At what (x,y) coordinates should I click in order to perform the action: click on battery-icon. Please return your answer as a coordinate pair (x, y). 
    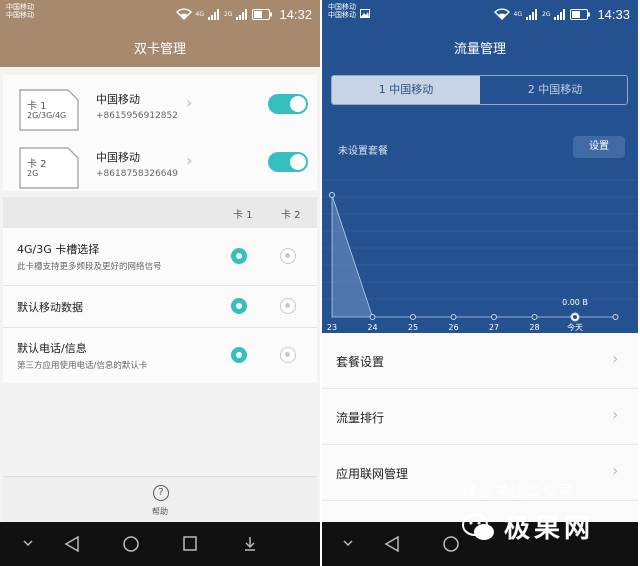
    Looking at the image, I should click on (580, 14).